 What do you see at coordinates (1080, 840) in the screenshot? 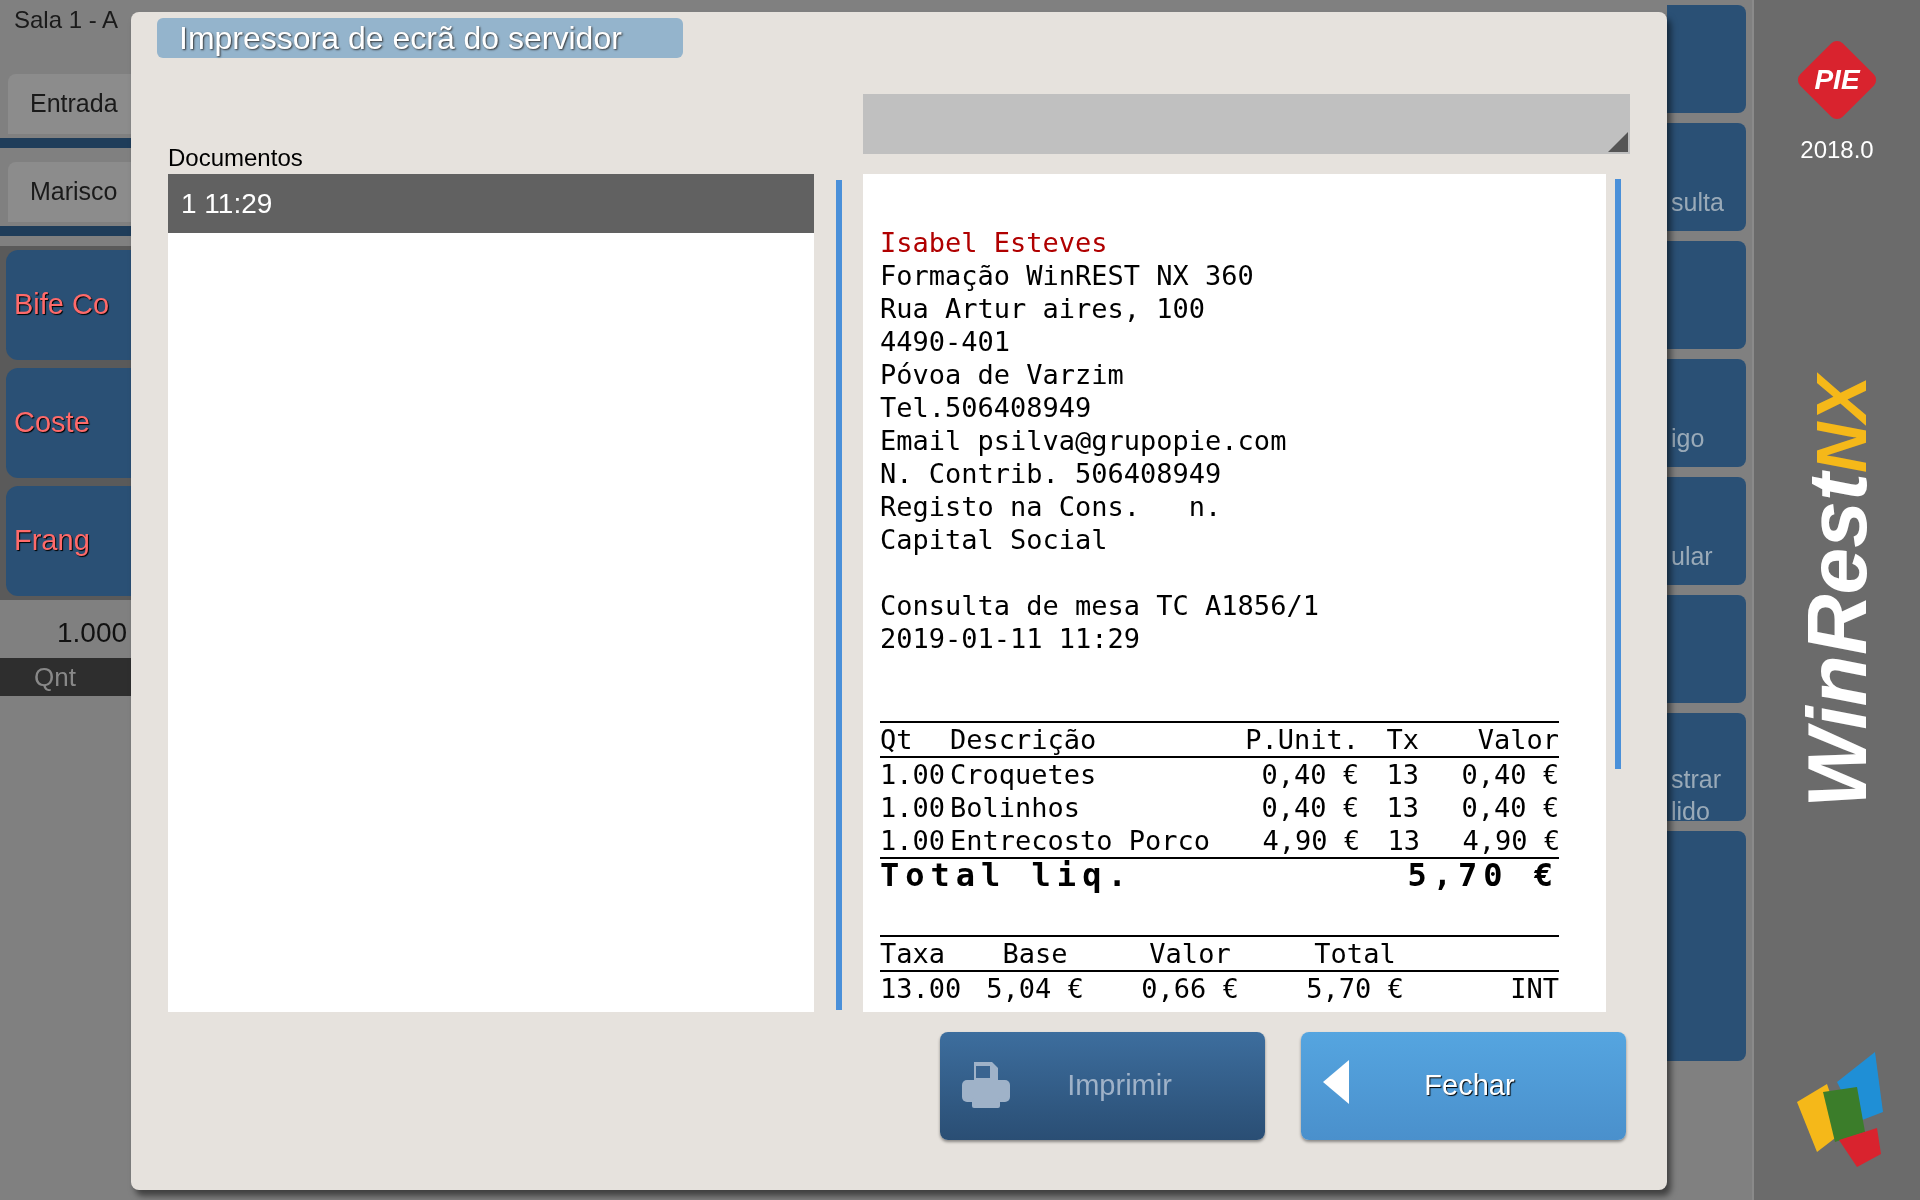
I see `table-cell: Entrecosto Porco` at bounding box center [1080, 840].